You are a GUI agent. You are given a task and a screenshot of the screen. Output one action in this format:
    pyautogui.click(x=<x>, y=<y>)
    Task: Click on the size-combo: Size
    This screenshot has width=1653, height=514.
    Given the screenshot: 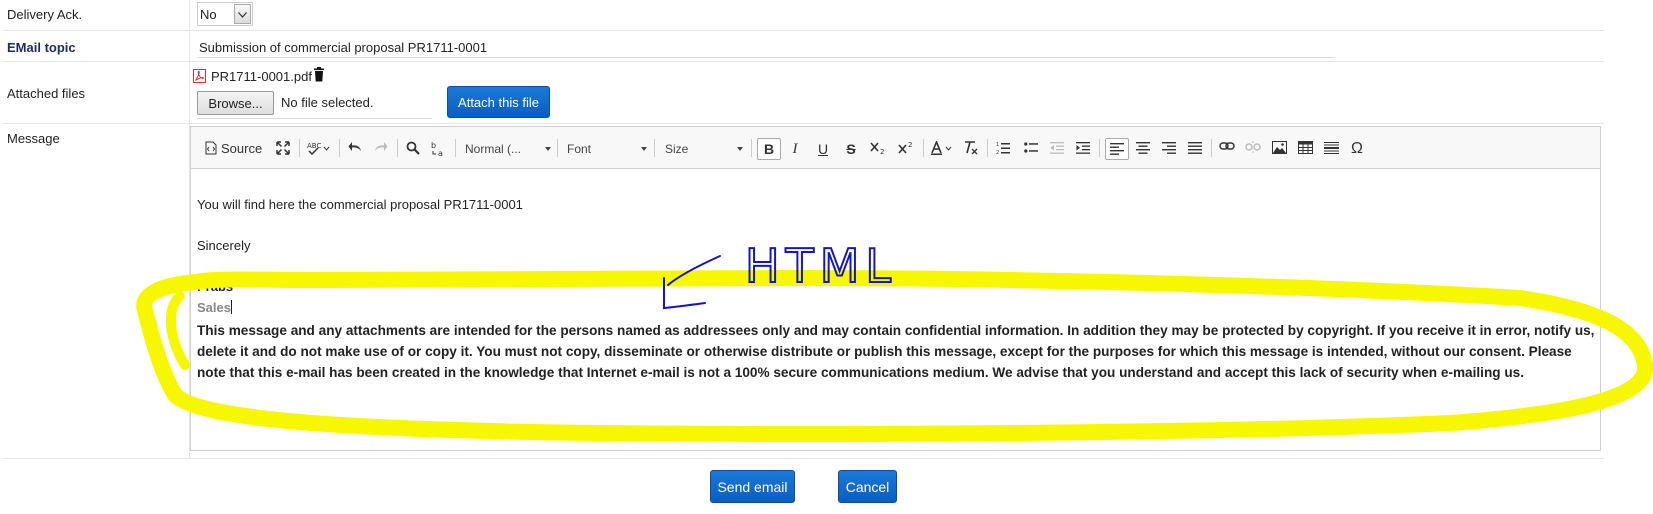 What is the action you would take?
    pyautogui.click(x=705, y=149)
    